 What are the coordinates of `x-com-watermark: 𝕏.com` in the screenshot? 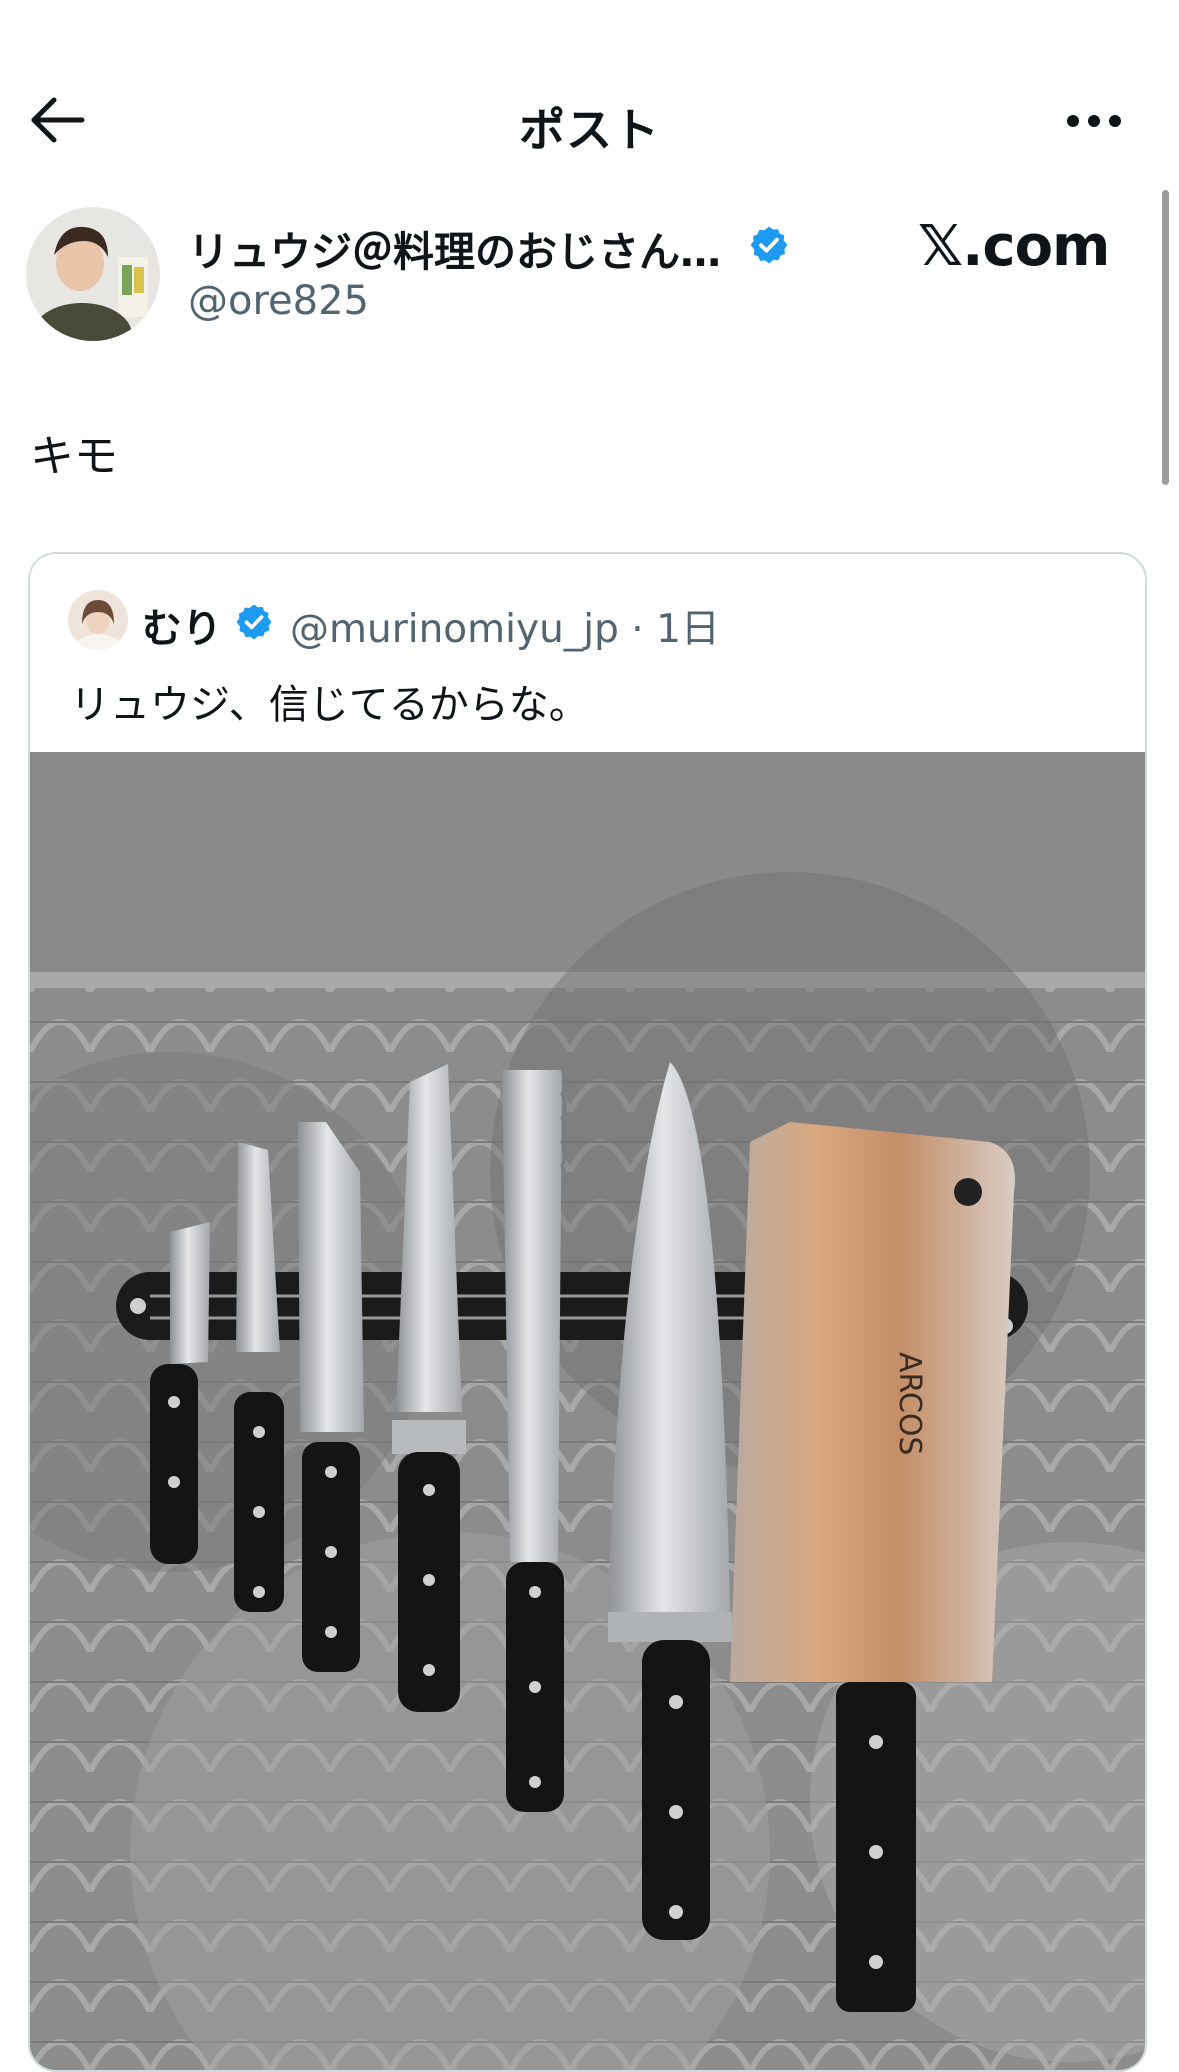 It's located at (1014, 246).